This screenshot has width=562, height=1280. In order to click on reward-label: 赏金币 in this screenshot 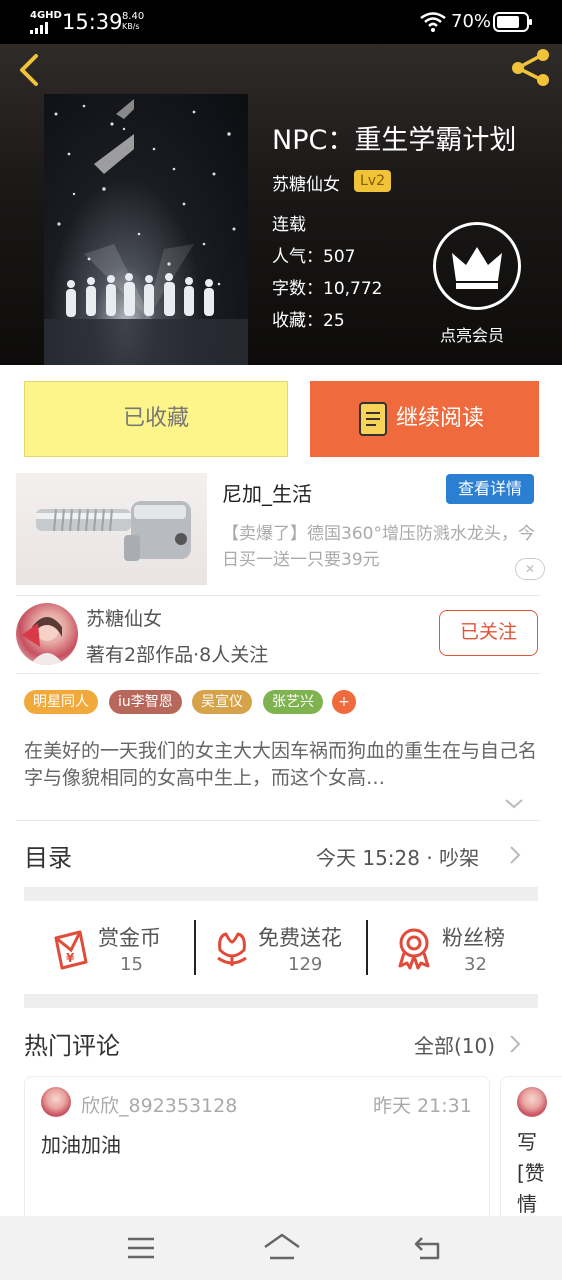, I will do `click(129, 938)`.